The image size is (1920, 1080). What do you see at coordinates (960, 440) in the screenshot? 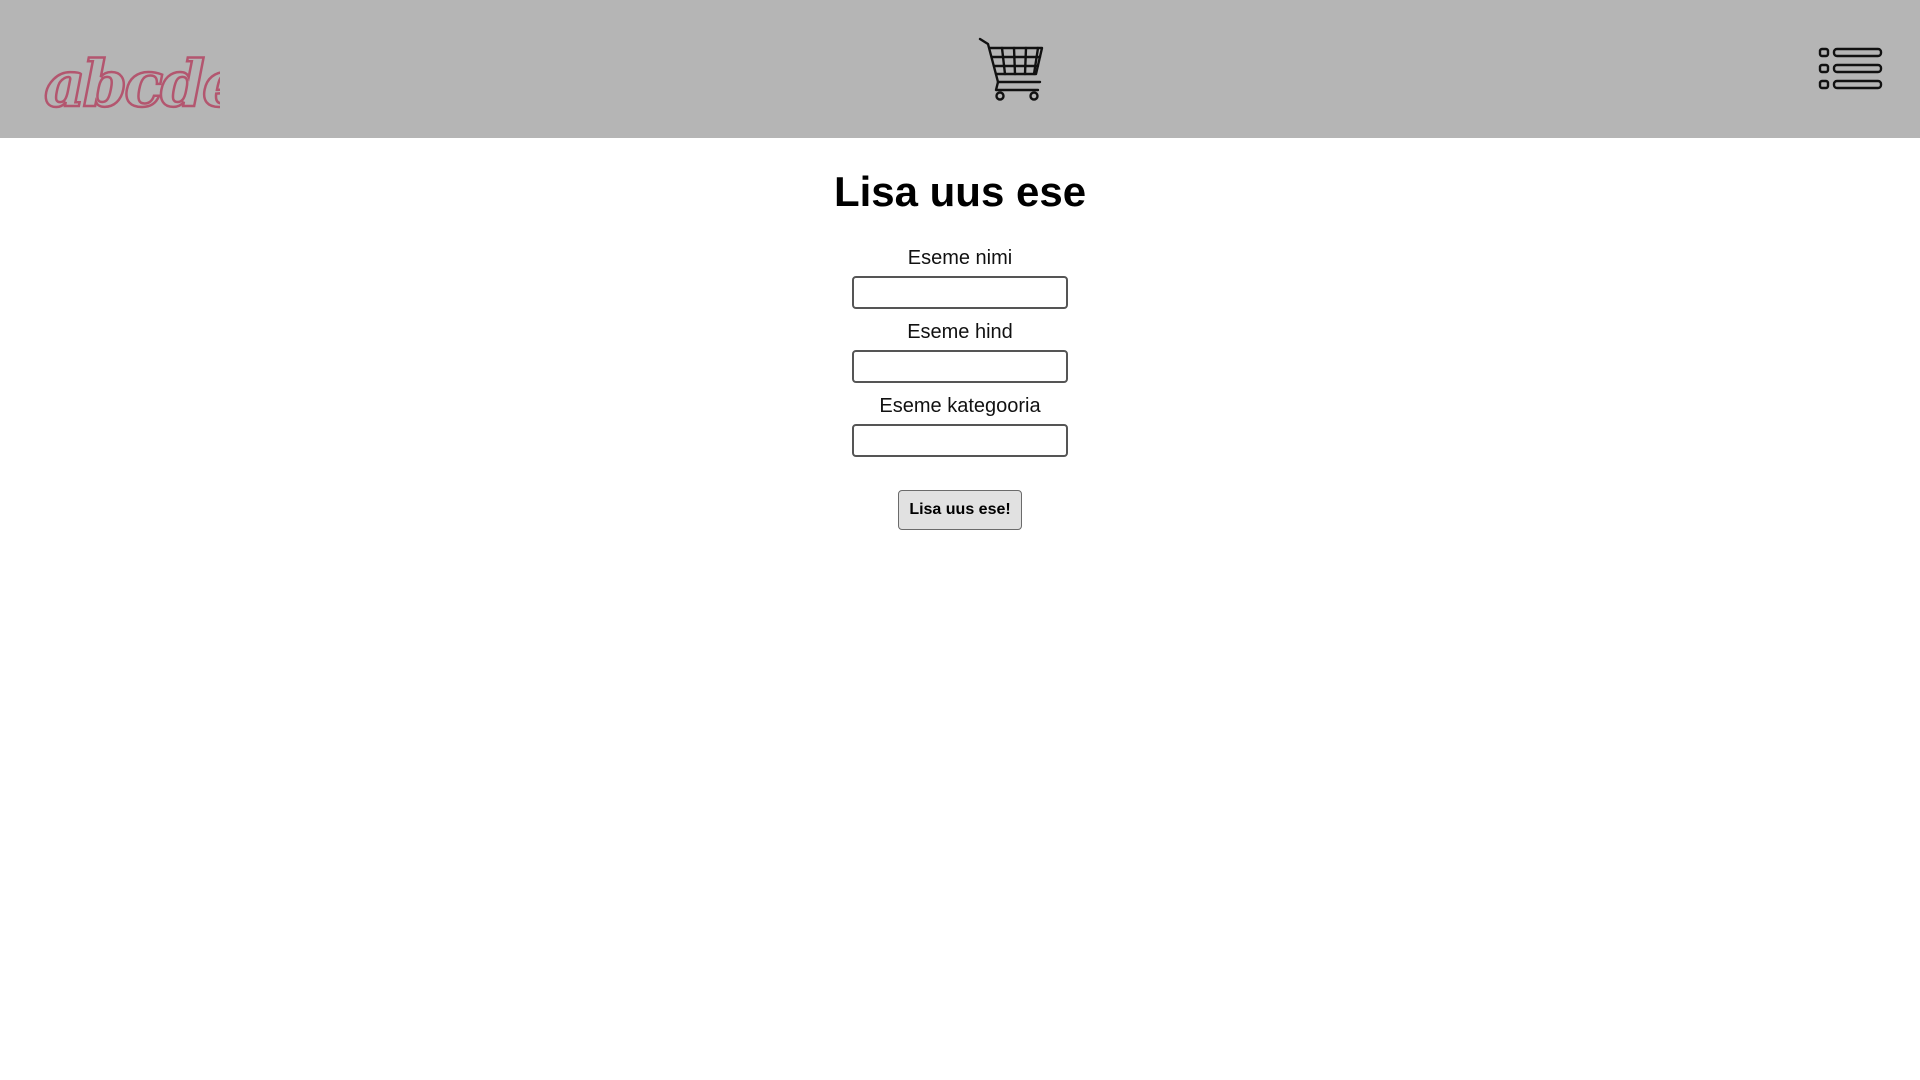
I see `item-category-input` at bounding box center [960, 440].